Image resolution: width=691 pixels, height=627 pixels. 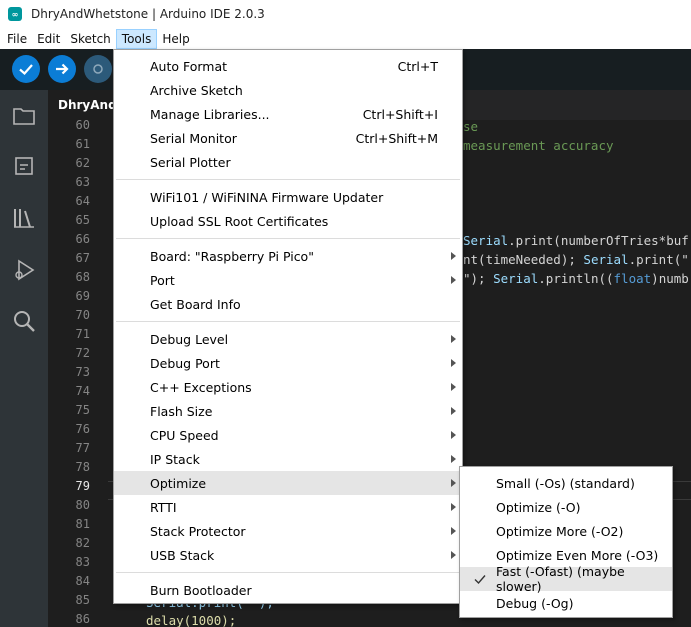 What do you see at coordinates (345, 14) in the screenshot?
I see `title-bar: ∞ DhryAndWhetstone | Arduino IDE 2.0.3` at bounding box center [345, 14].